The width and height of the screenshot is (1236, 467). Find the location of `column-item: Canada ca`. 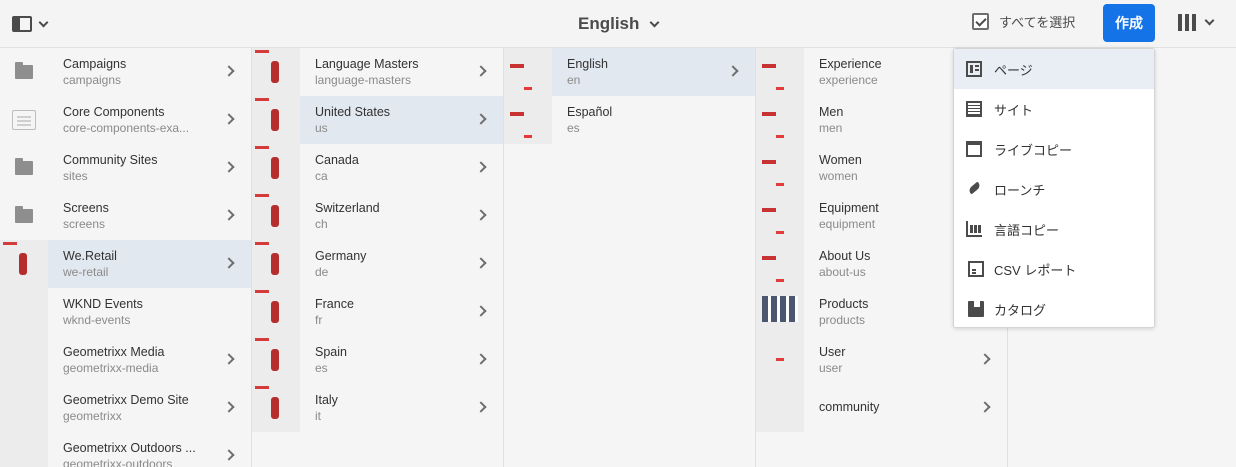

column-item: Canada ca is located at coordinates (377, 168).